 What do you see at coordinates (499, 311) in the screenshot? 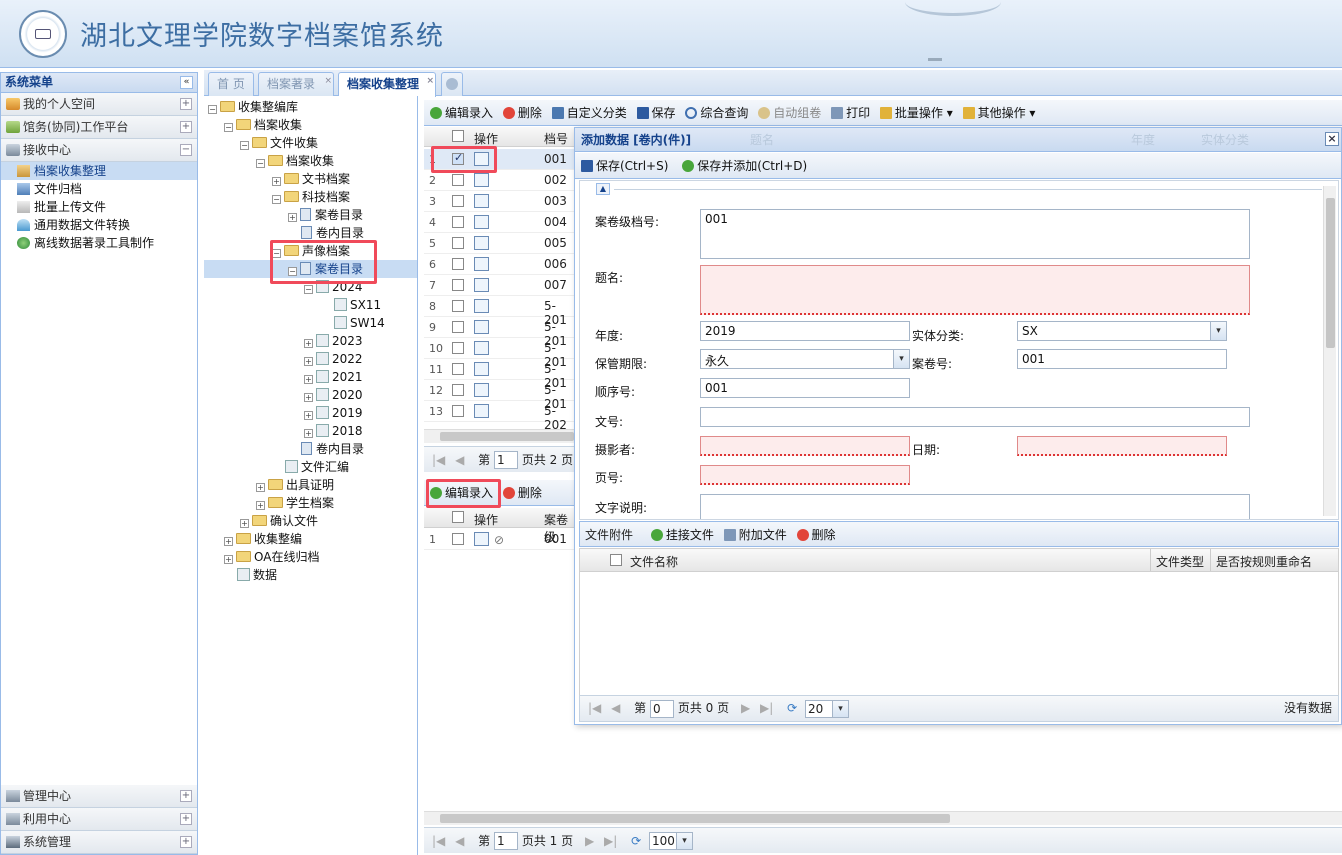
I see `table-row: 8 5-201` at bounding box center [499, 311].